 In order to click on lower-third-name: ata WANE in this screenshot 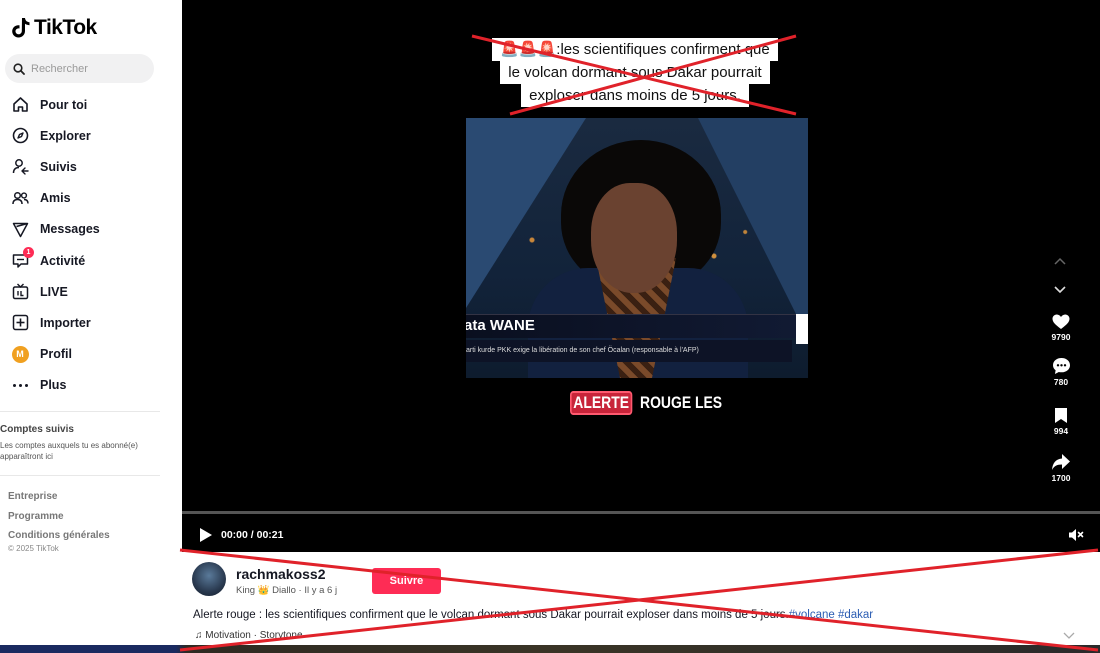, I will do `click(500, 325)`.